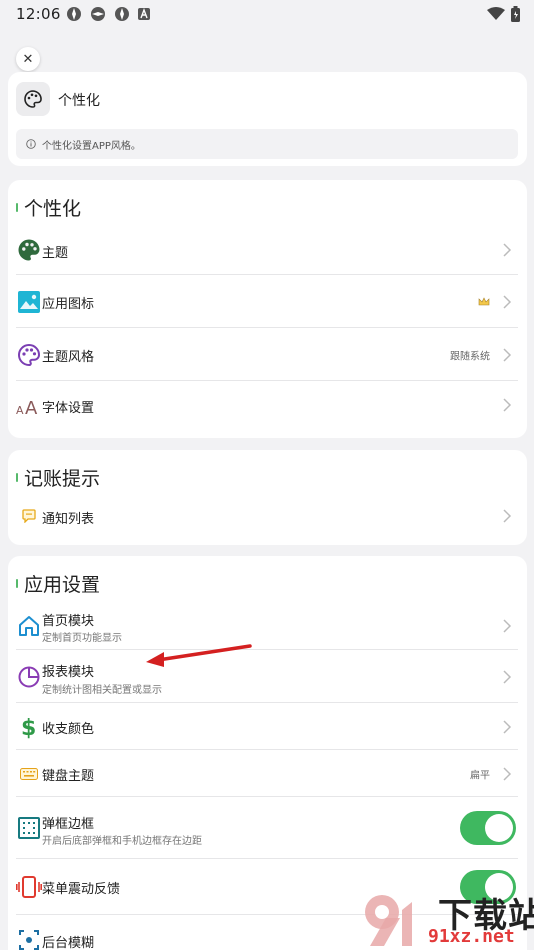 Image resolution: width=534 pixels, height=950 pixels. Describe the element at coordinates (515, 14) in the screenshot. I see `battery-icon` at that location.